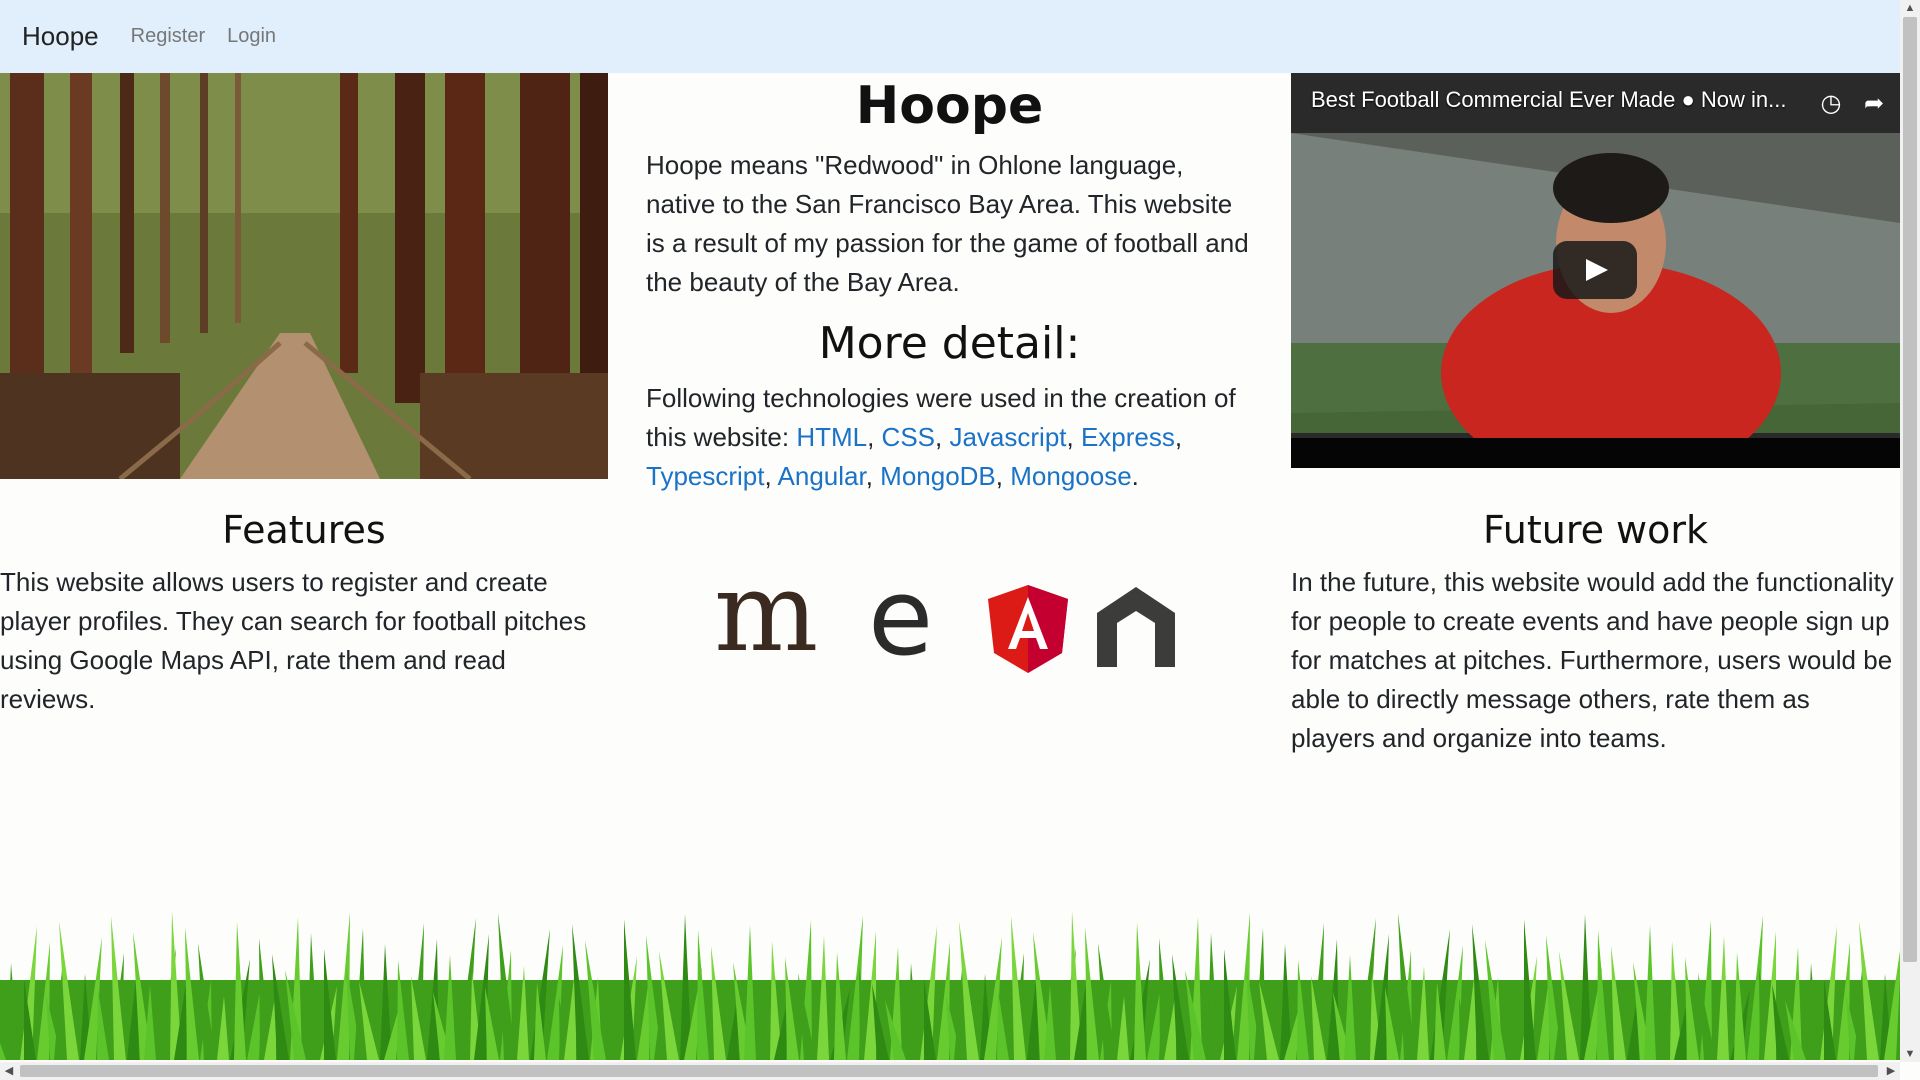  What do you see at coordinates (705, 476) in the screenshot?
I see `typescript-link: Typescript` at bounding box center [705, 476].